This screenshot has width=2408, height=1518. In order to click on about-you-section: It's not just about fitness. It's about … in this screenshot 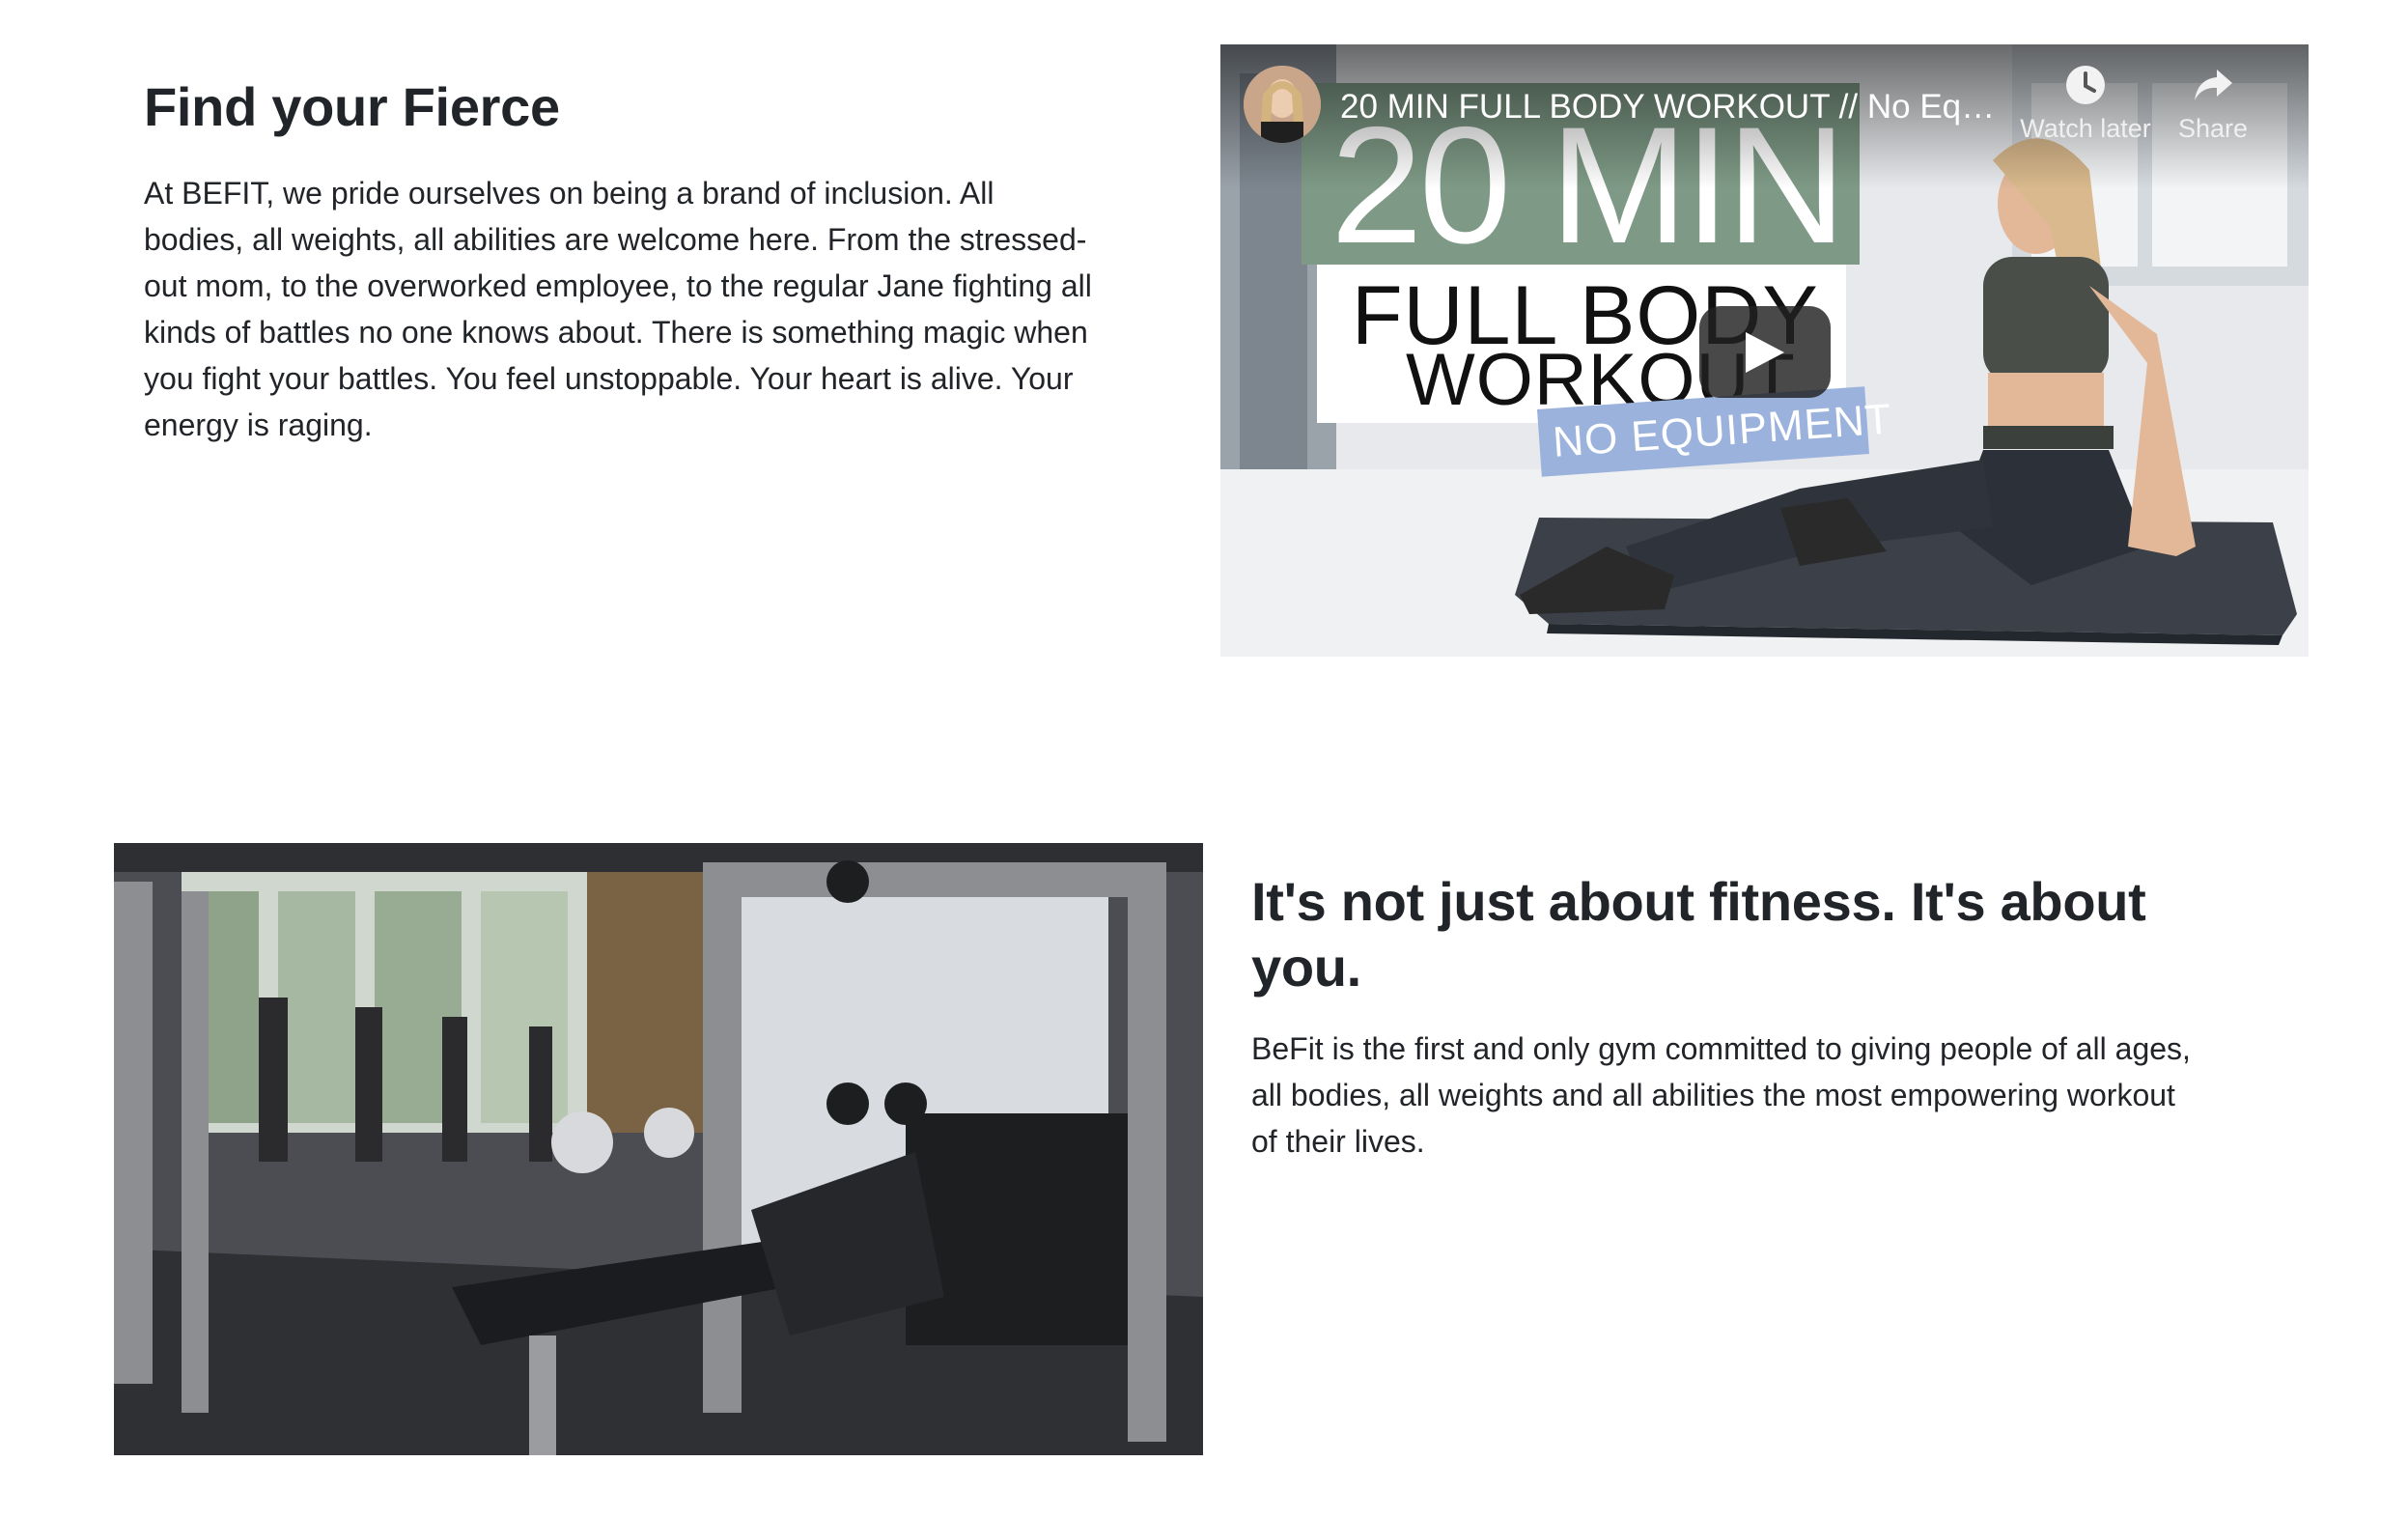, I will do `click(1729, 1017)`.